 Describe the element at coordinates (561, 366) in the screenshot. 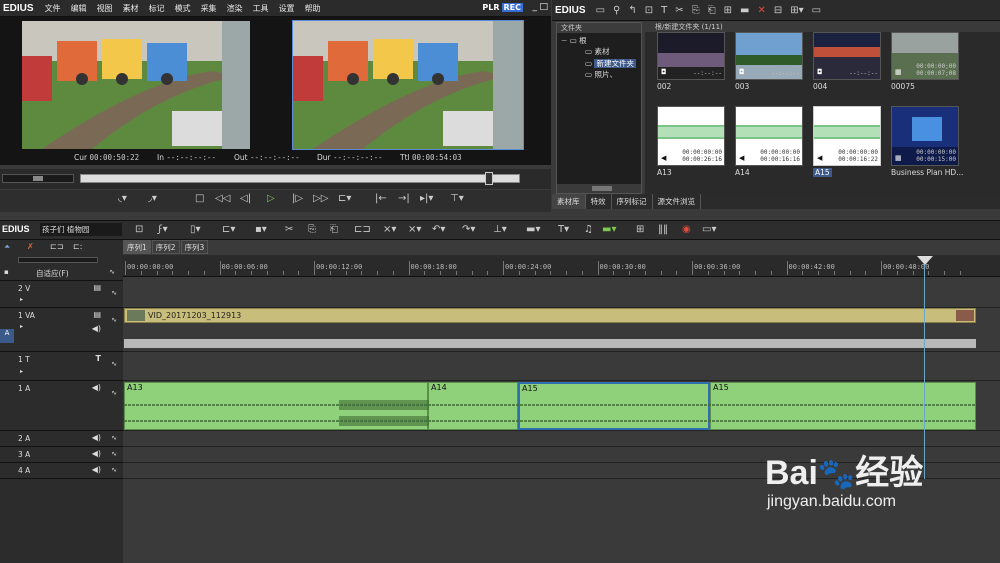

I see `track-lane-1t` at that location.